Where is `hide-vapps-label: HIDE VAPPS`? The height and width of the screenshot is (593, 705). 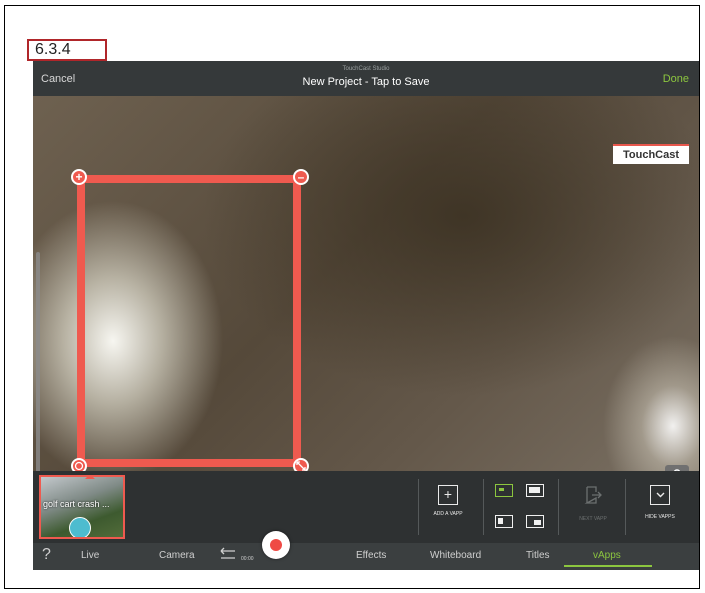 hide-vapps-label: HIDE VAPPS is located at coordinates (660, 517).